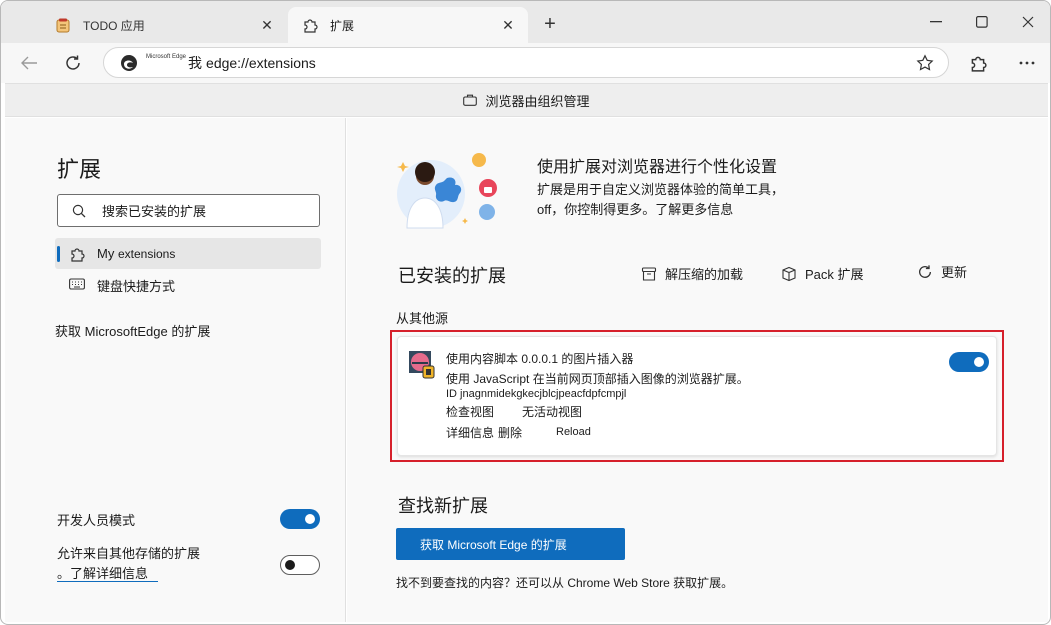  Describe the element at coordinates (969, 362) in the screenshot. I see `extension-enabled-toggle` at that location.